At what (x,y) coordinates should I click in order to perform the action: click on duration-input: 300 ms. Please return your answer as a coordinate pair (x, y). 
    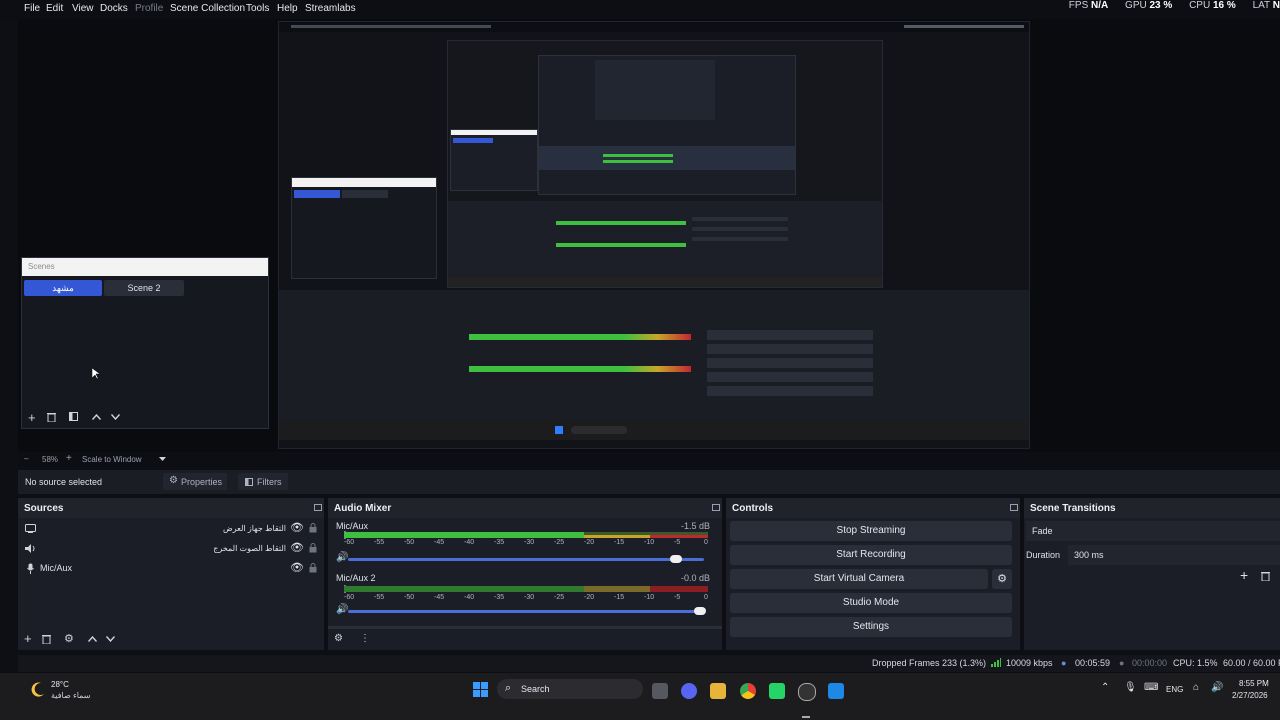
    Looking at the image, I should click on (1174, 555).